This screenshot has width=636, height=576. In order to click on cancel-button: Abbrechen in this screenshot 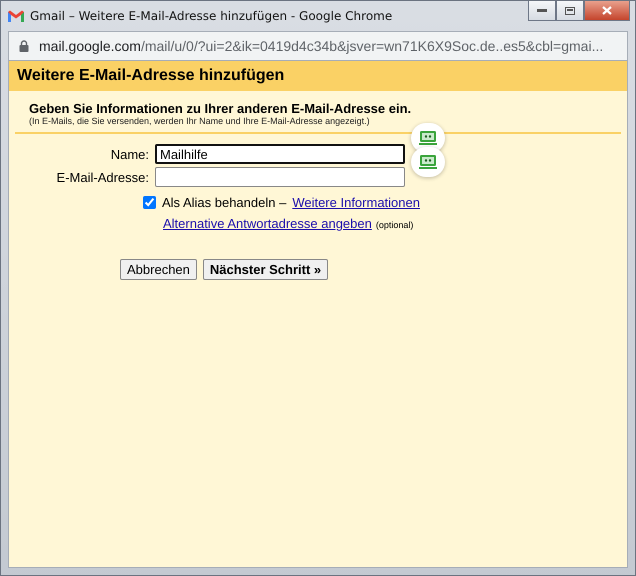, I will do `click(158, 269)`.